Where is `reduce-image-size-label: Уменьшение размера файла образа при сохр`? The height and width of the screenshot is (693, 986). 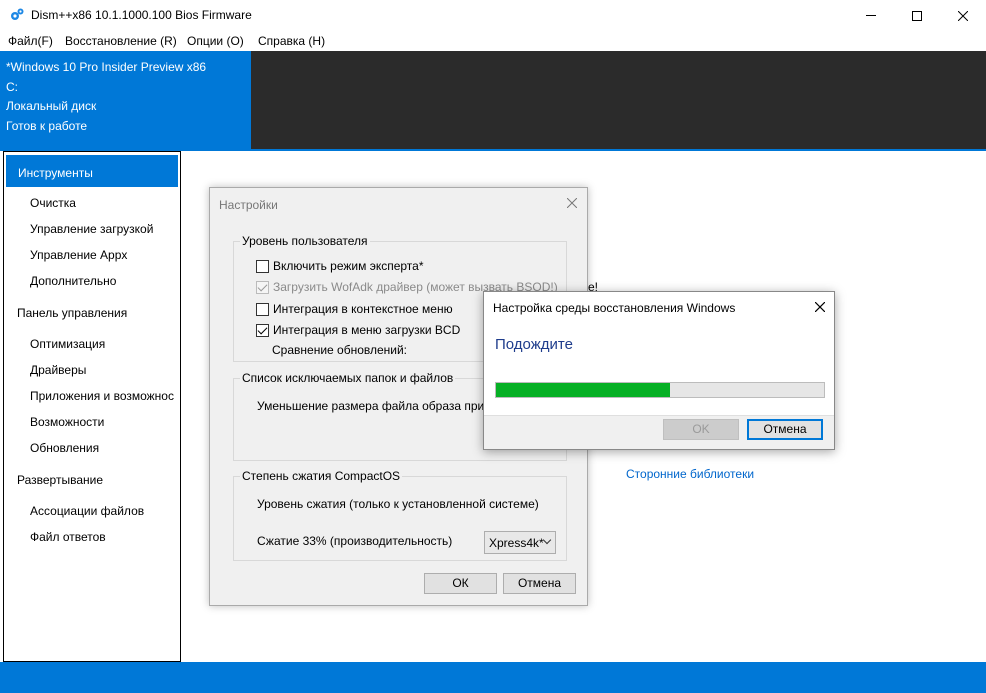
reduce-image-size-label: Уменьшение размера файла образа при сохр is located at coordinates (385, 406).